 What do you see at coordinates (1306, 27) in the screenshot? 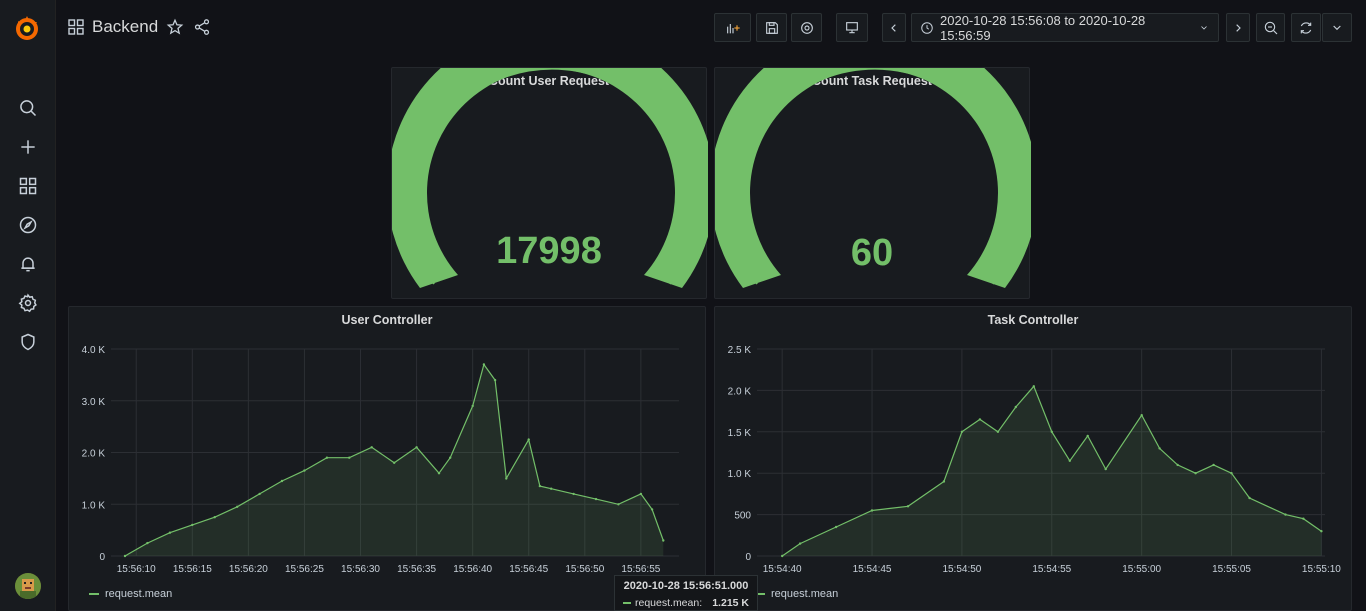
I see `refresh-button` at bounding box center [1306, 27].